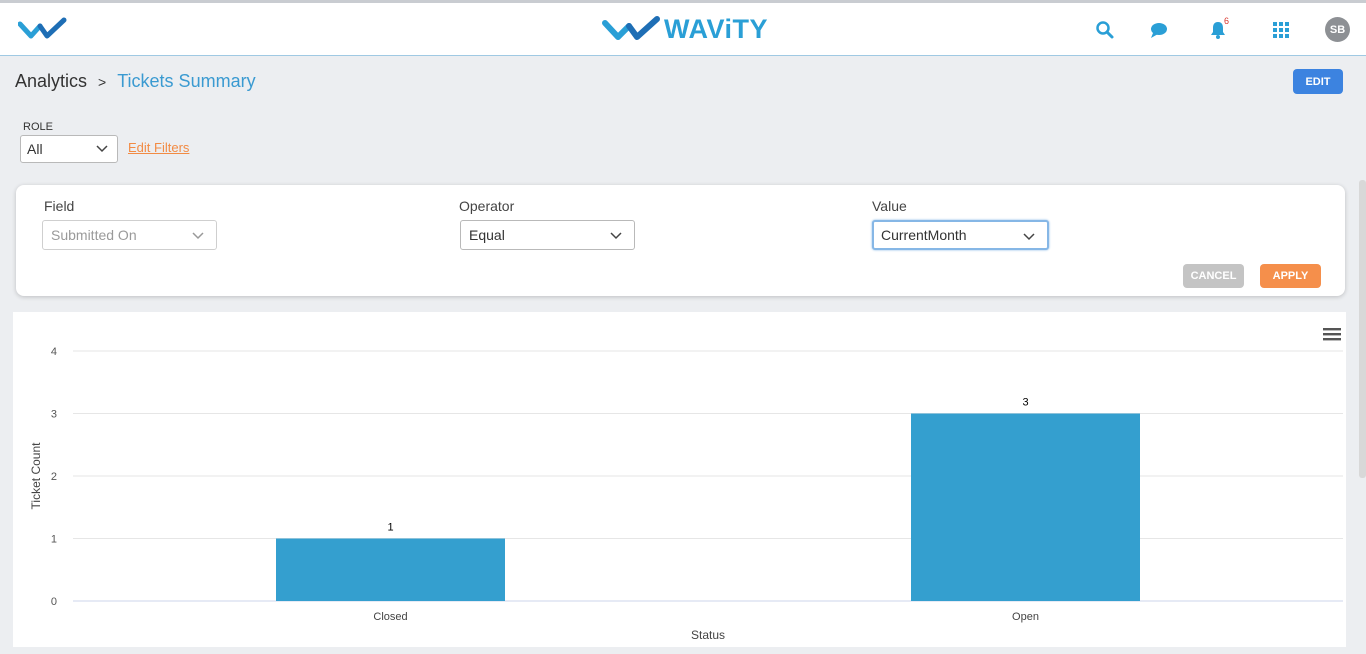  I want to click on chat-icon, so click(1159, 30).